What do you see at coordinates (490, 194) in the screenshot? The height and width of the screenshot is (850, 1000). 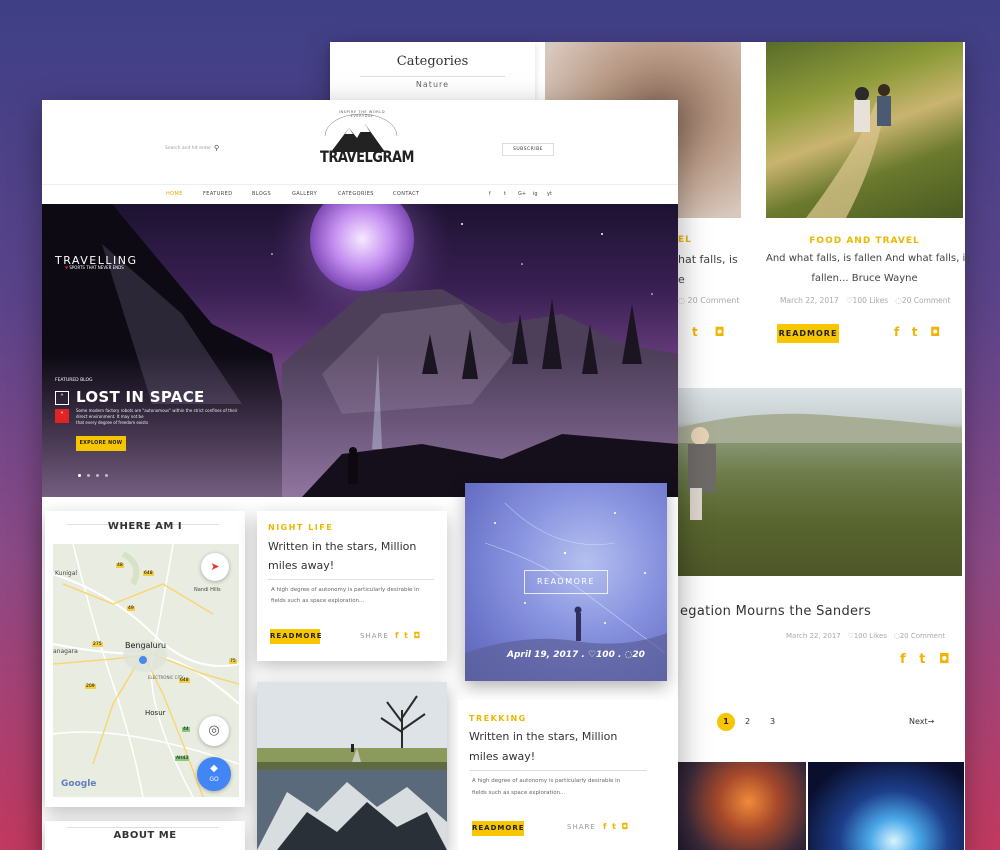 I see `nav-facebook-icon: f` at bounding box center [490, 194].